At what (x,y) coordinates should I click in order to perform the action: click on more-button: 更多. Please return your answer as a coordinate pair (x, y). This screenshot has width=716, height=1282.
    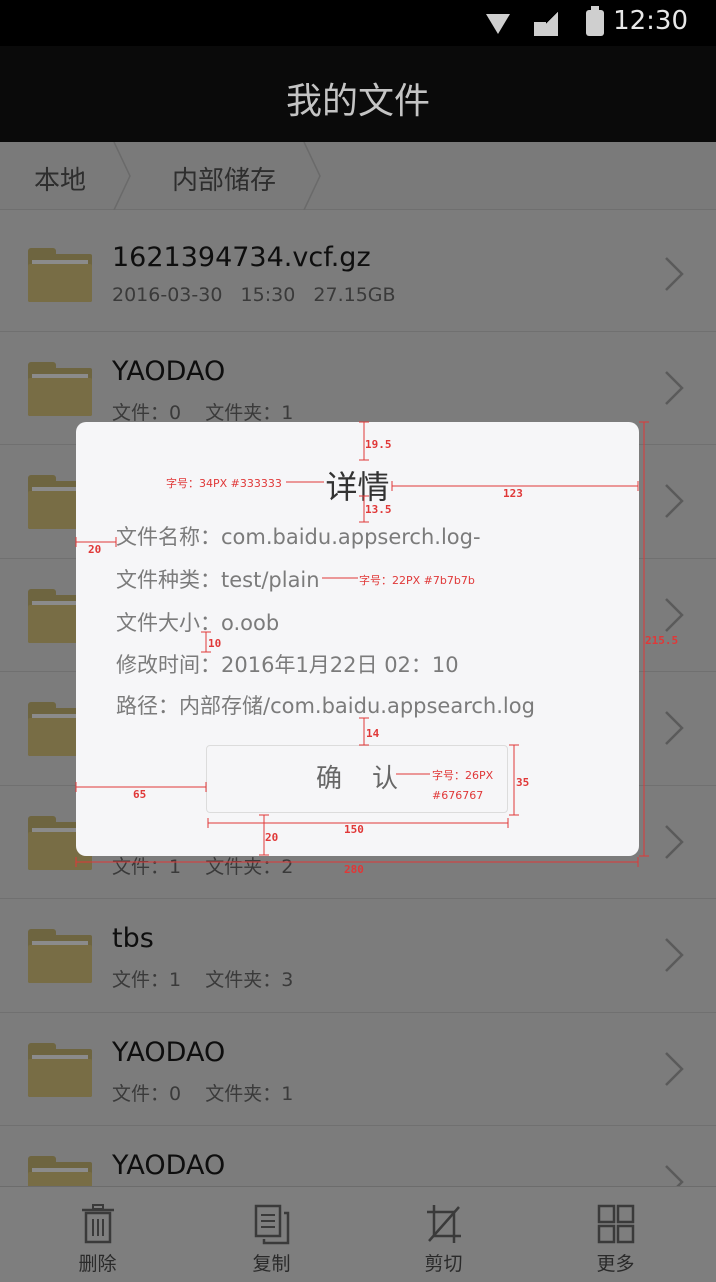
    Looking at the image, I should click on (615, 1234).